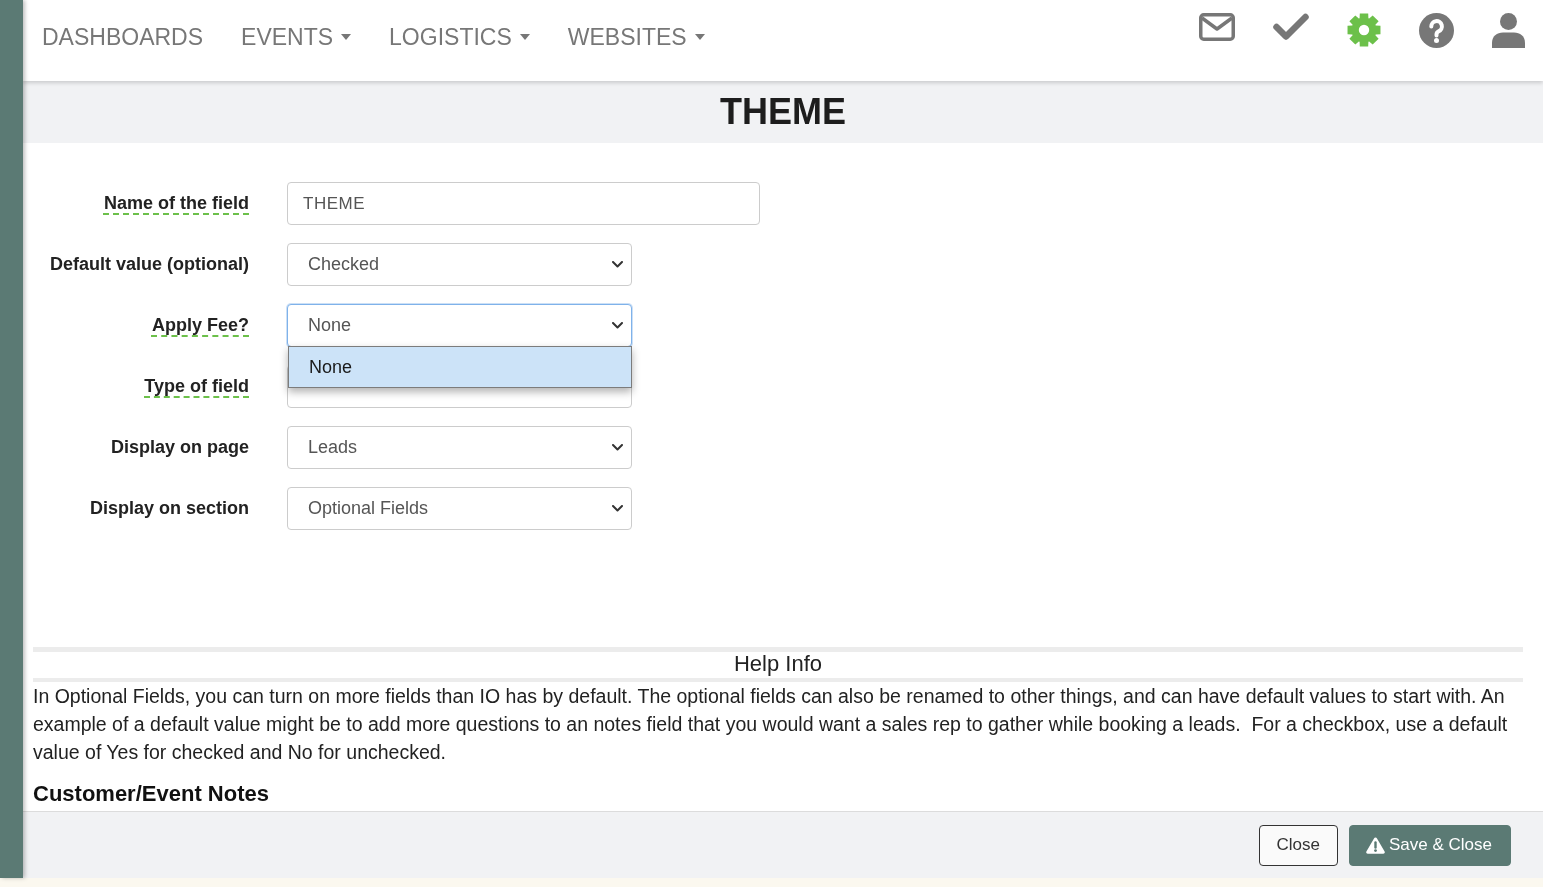  Describe the element at coordinates (179, 447) in the screenshot. I see `field-label: Display on page` at that location.